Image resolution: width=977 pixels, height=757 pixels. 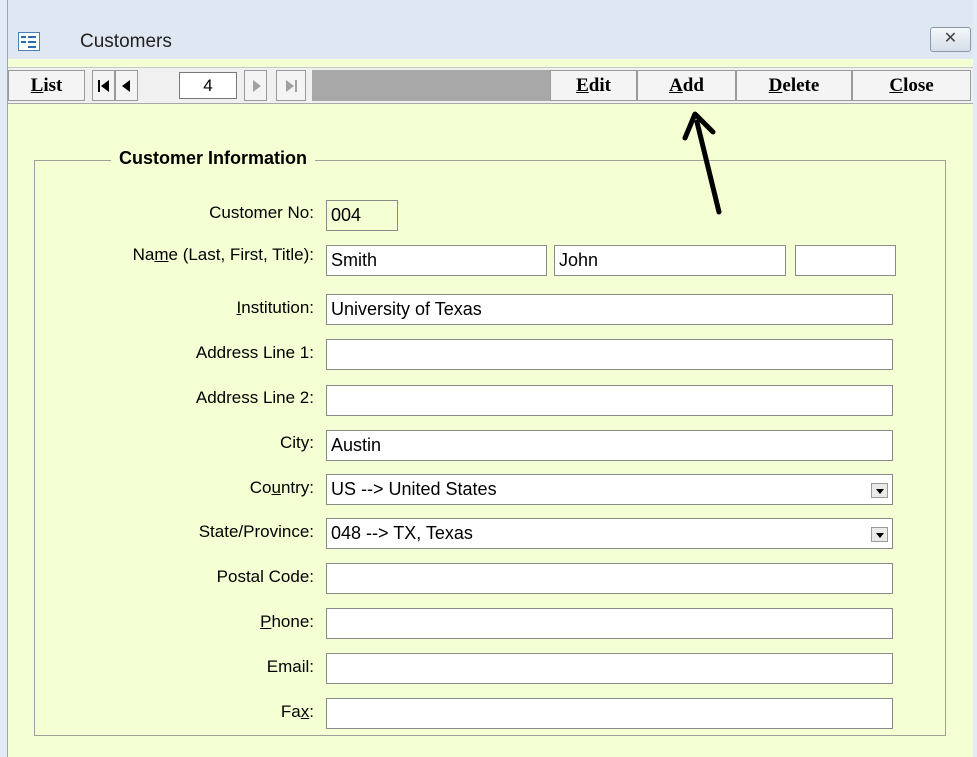 I want to click on group-title: Customer Information, so click(x=213, y=158).